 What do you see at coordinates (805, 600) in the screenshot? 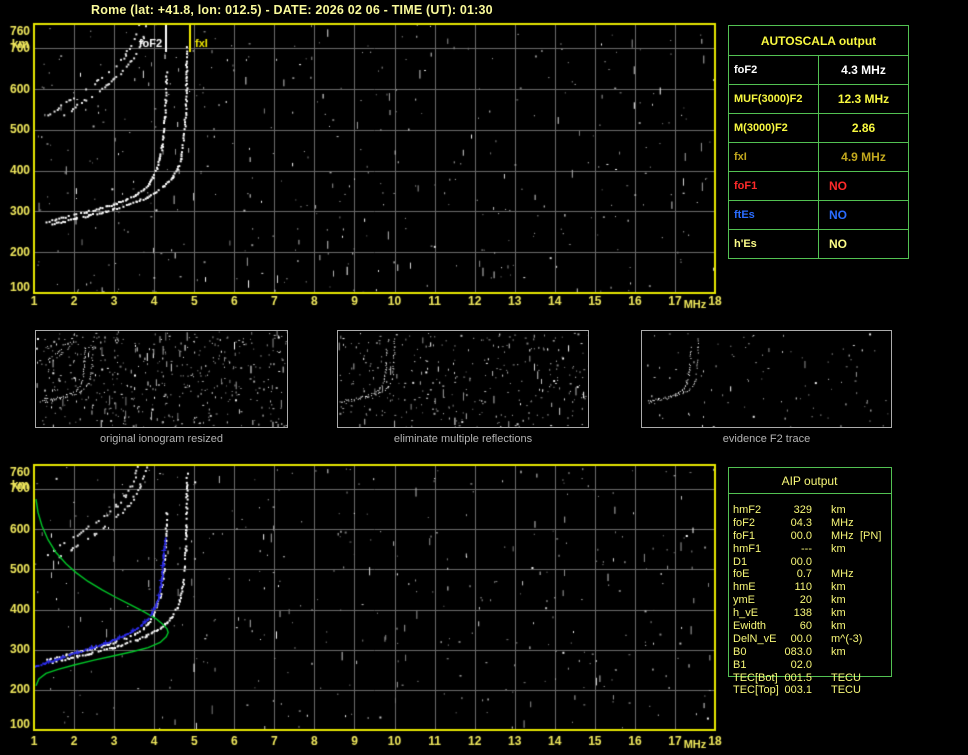
I see `aip-param-value: 20` at bounding box center [805, 600].